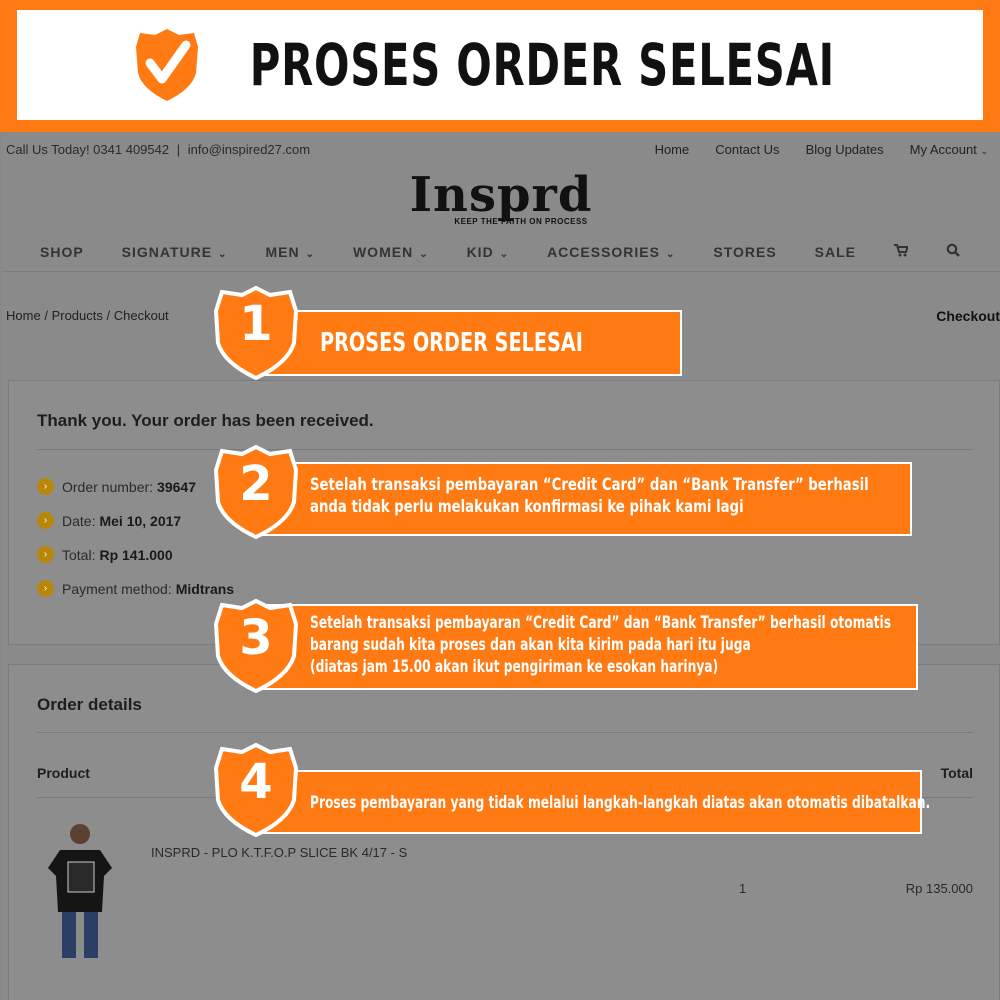  Describe the element at coordinates (80, 892) in the screenshot. I see `product-thumbnail` at that location.